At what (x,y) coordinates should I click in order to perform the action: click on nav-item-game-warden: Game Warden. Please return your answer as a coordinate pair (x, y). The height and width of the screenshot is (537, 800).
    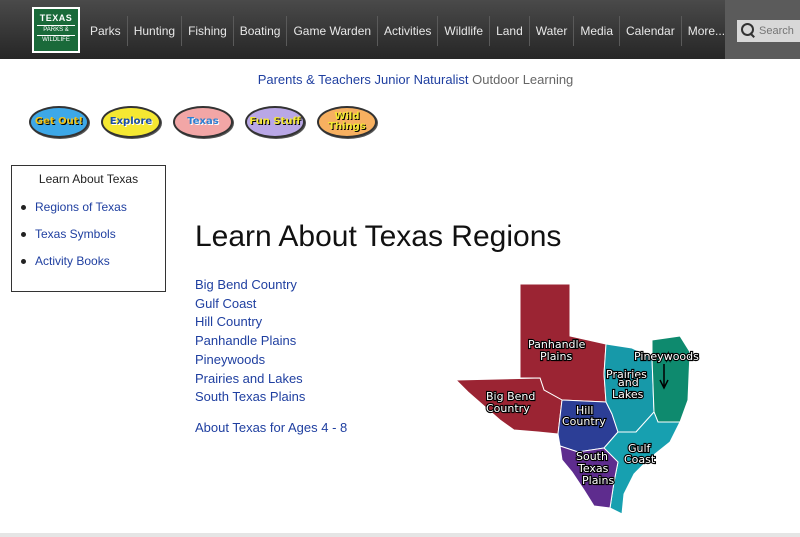
    Looking at the image, I should click on (333, 31).